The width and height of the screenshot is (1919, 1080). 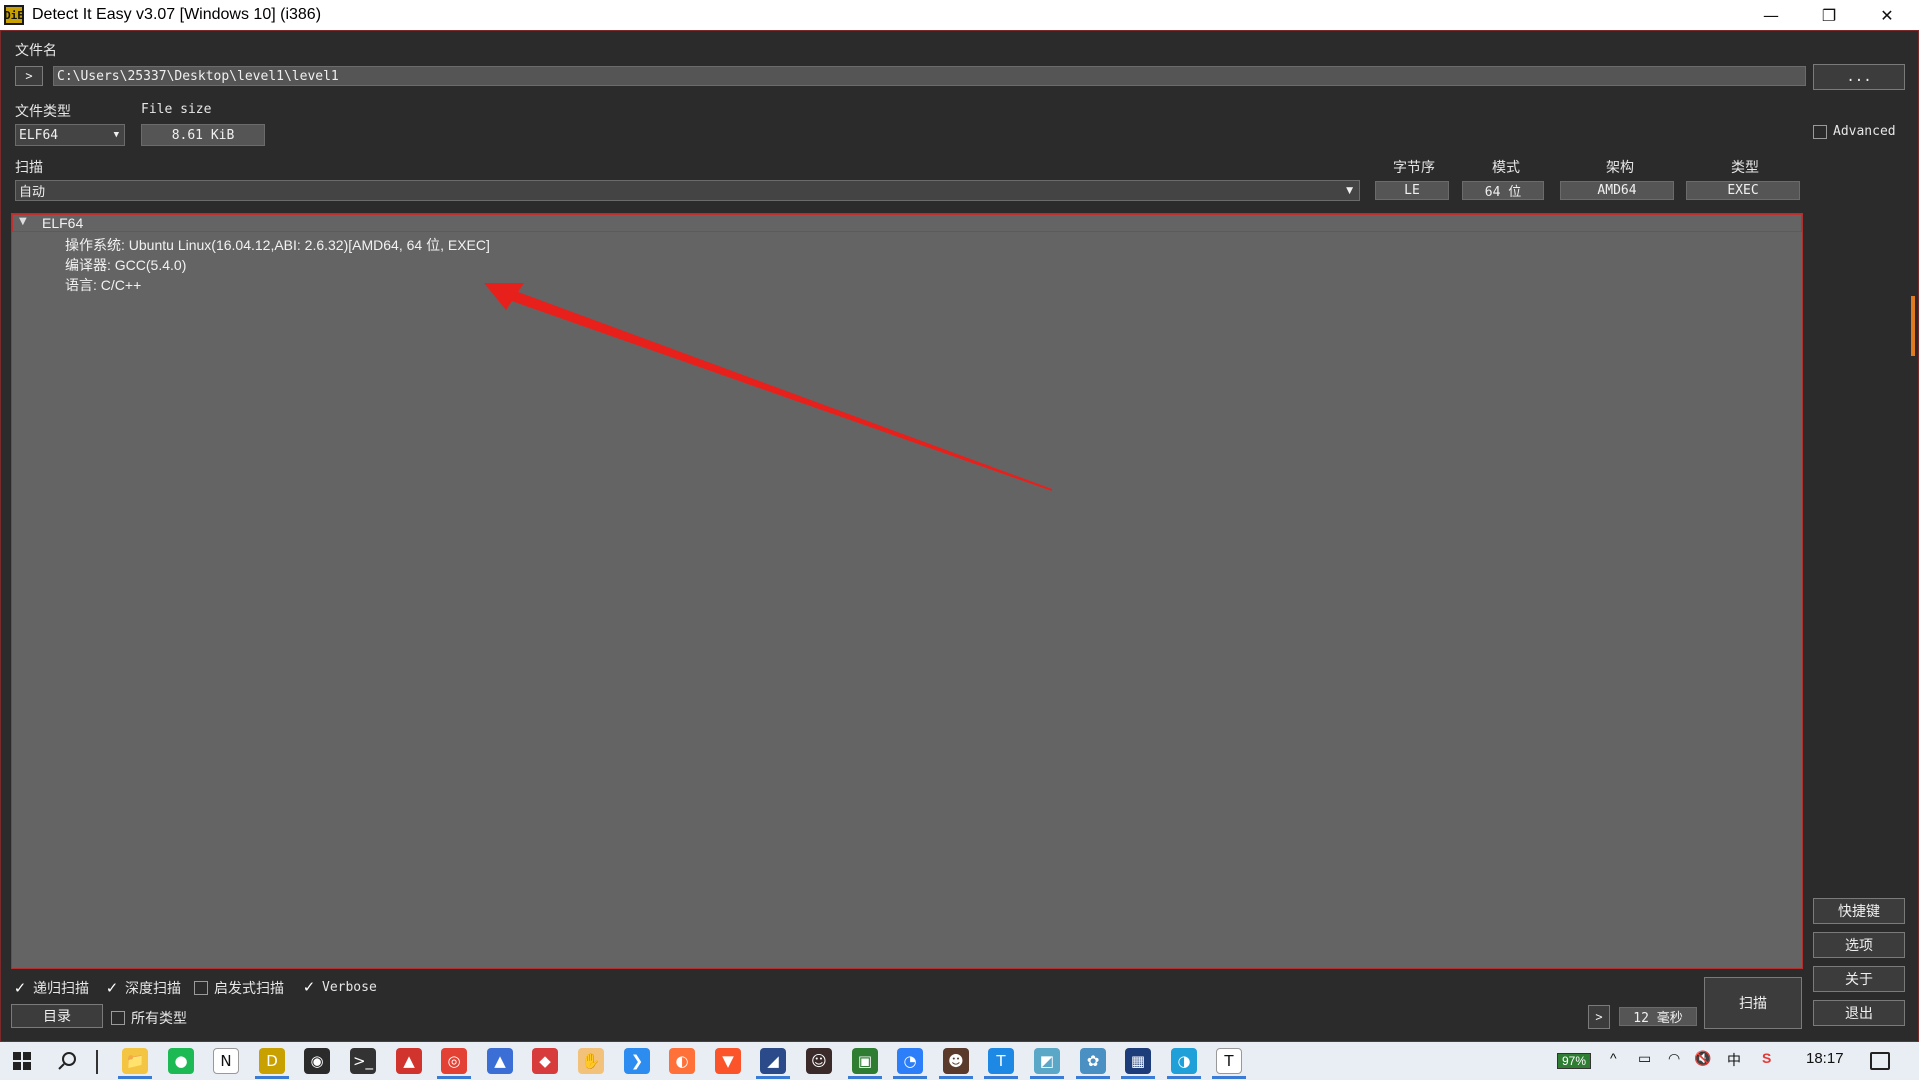 What do you see at coordinates (1229, 1061) in the screenshot?
I see `text-app-icon: T` at bounding box center [1229, 1061].